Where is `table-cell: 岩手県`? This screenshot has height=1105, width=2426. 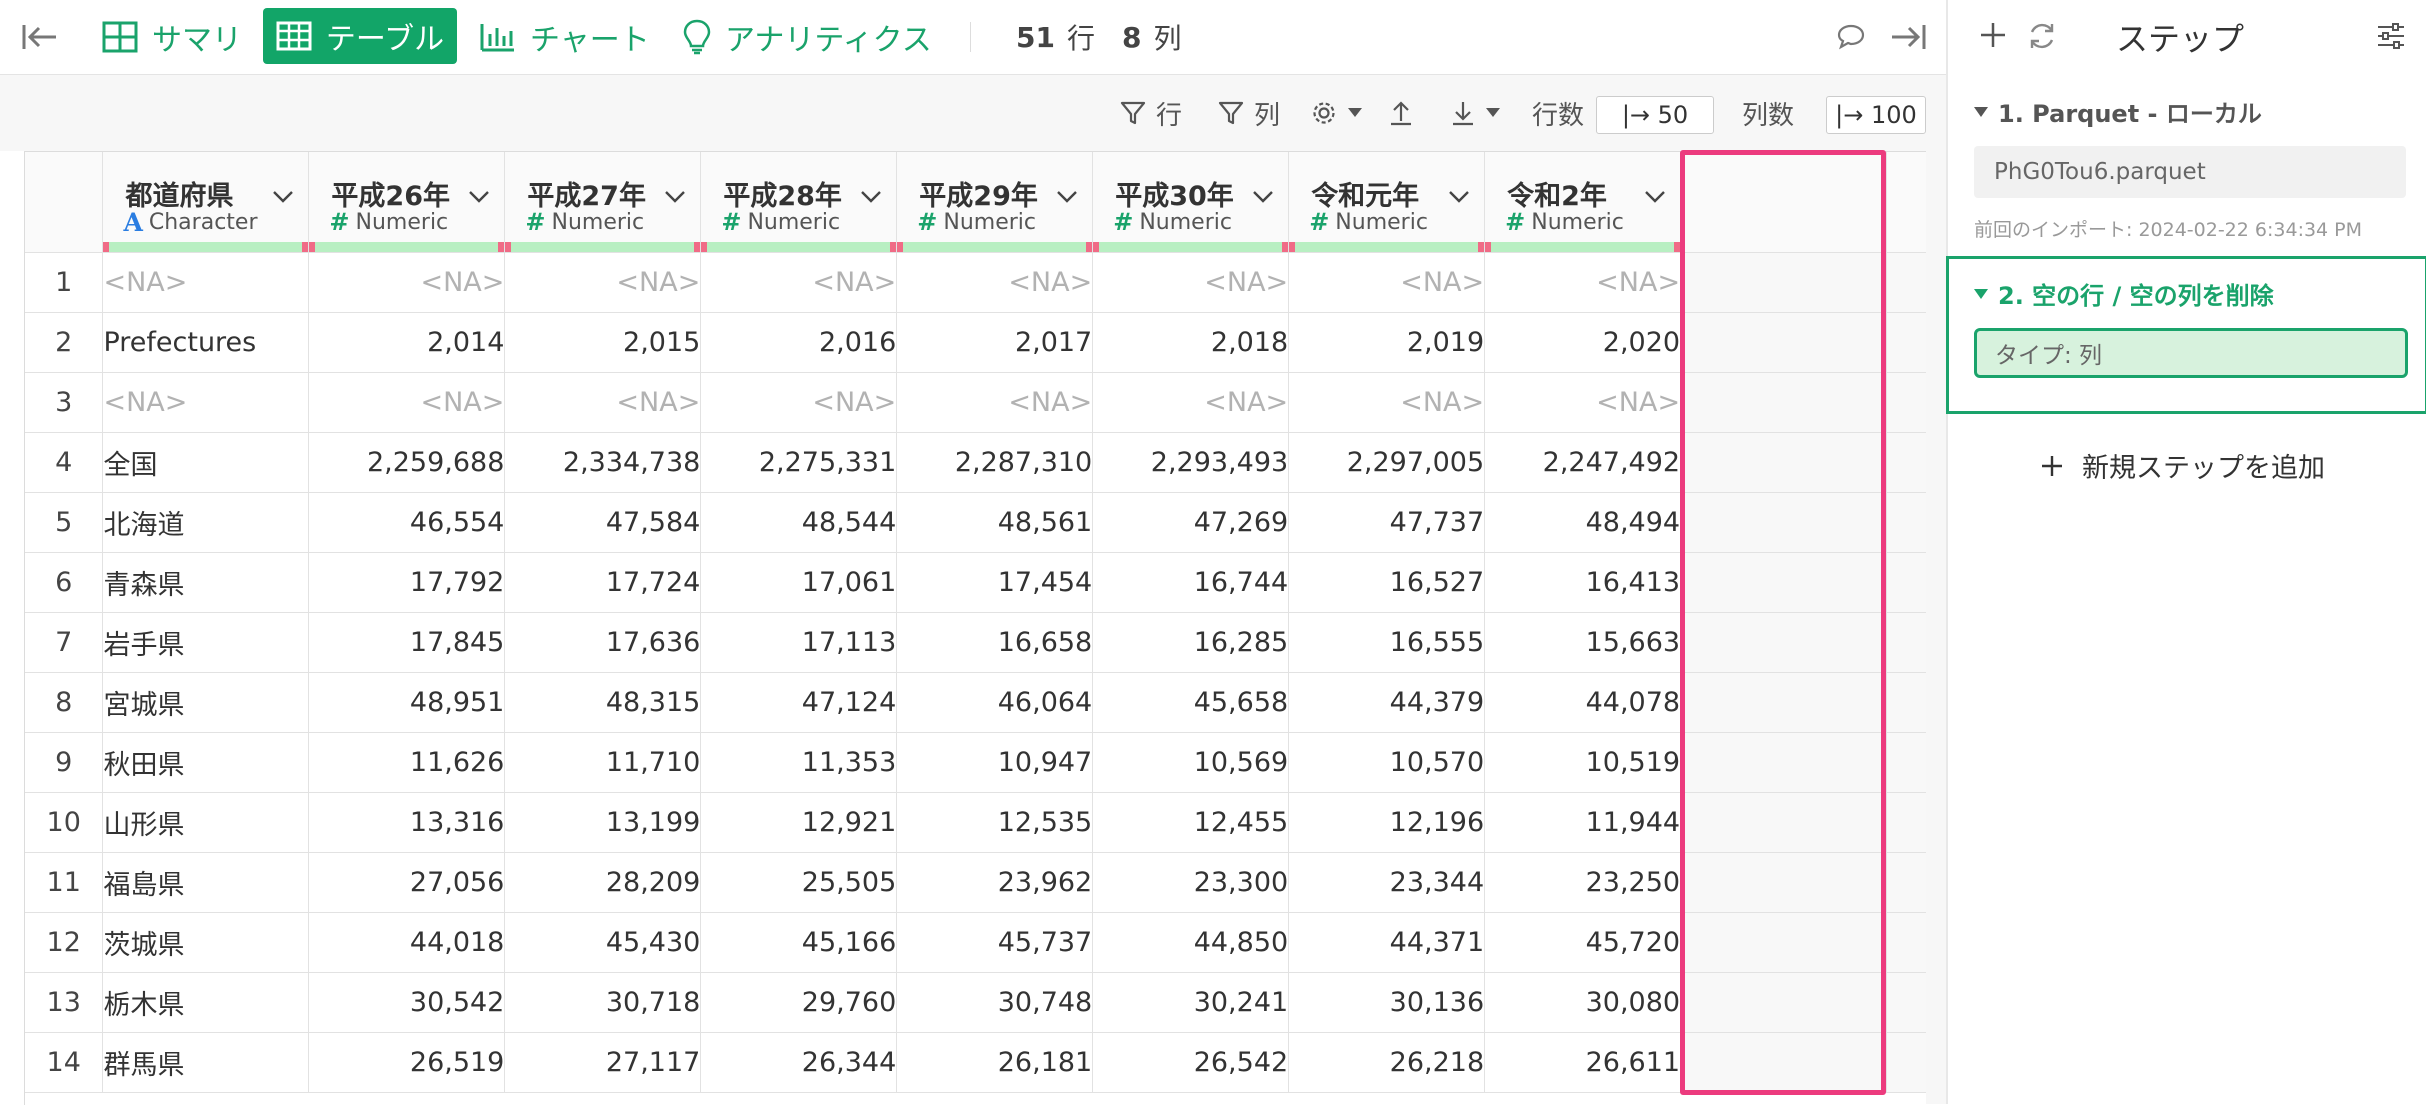 table-cell: 岩手県 is located at coordinates (206, 642).